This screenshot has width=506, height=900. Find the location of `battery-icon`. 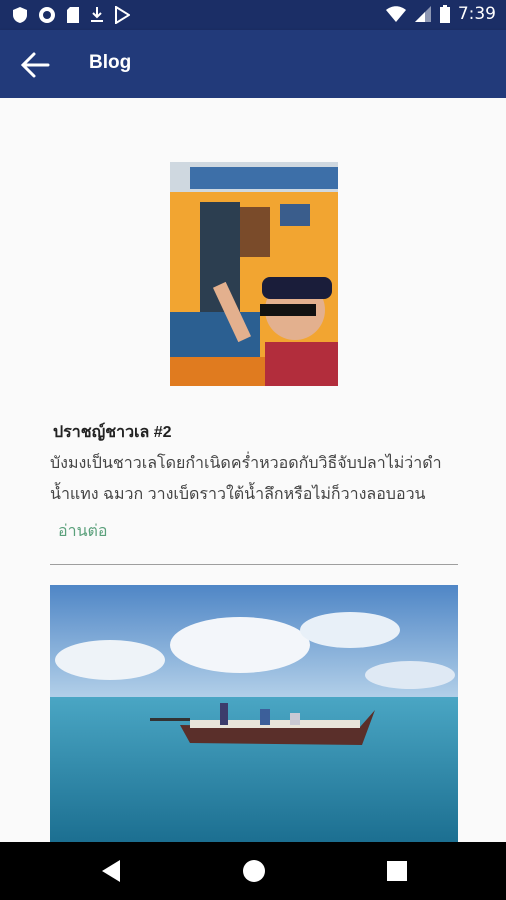

battery-icon is located at coordinates (444, 14).